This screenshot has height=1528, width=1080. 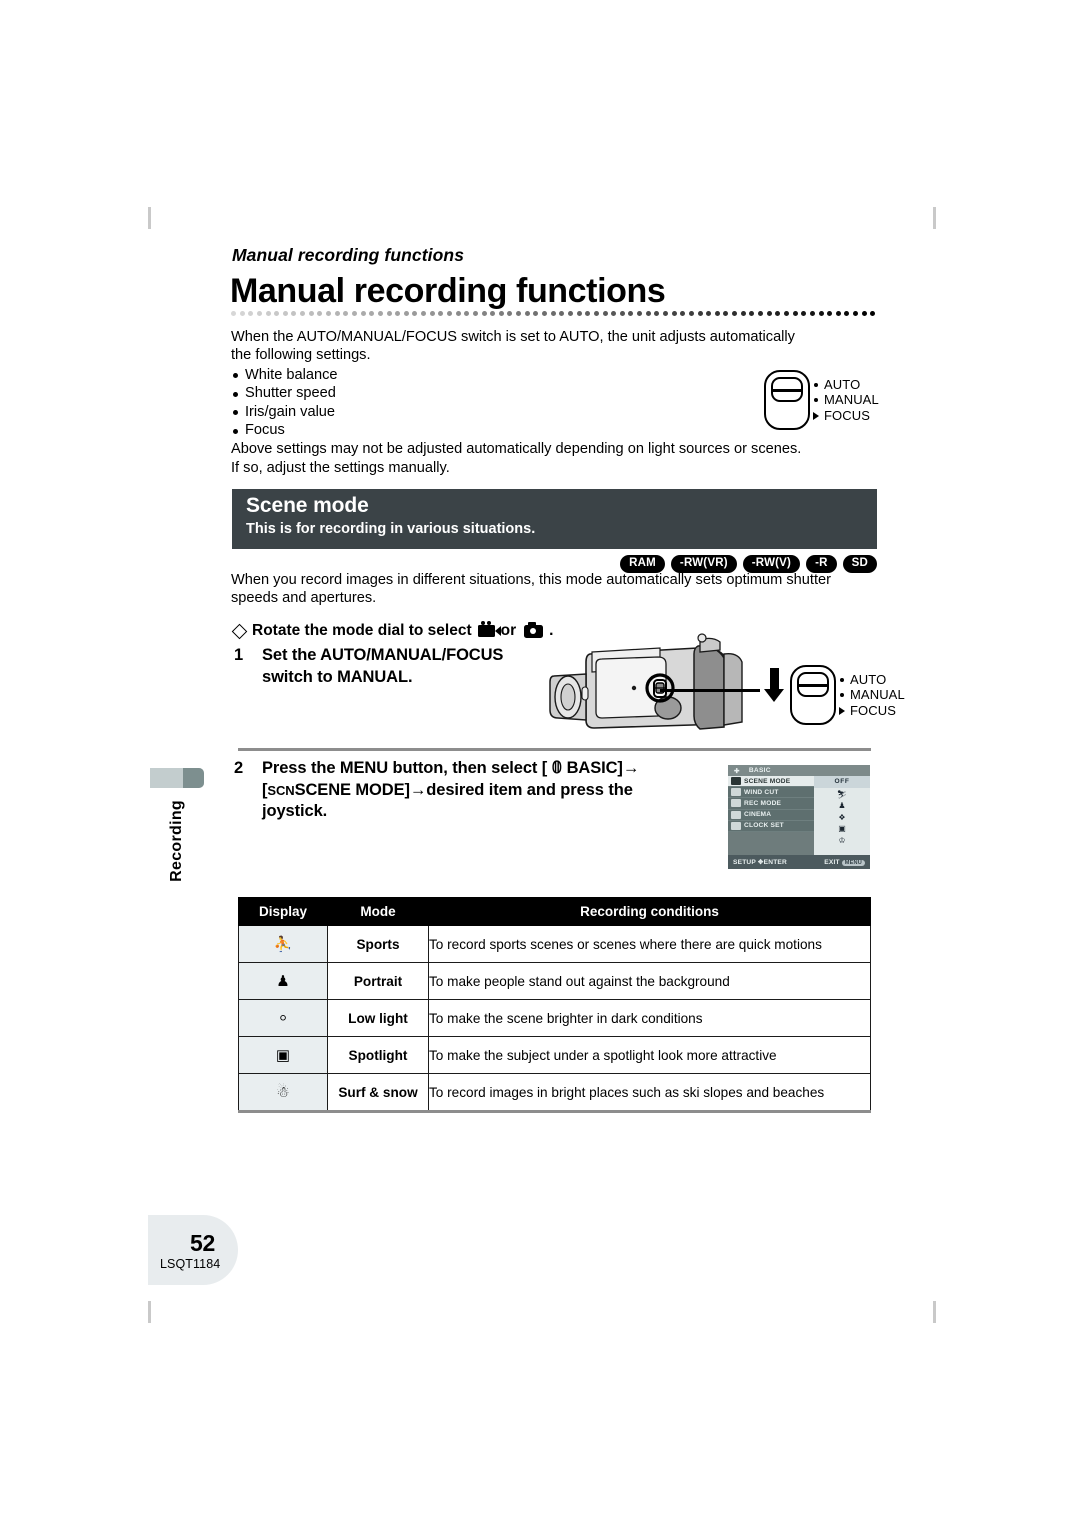 I want to click on auto-manual-focus-switch-diagram-callout: AUTO MANUAL FOCUS, so click(x=847, y=695).